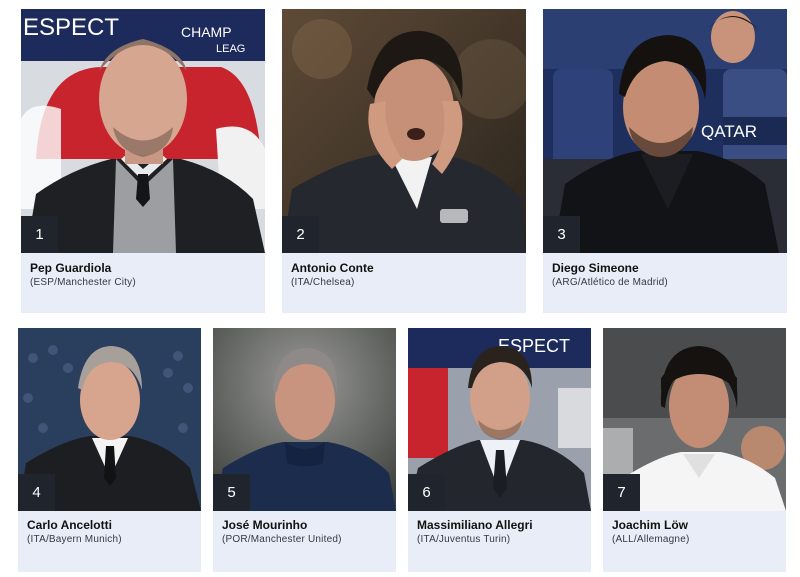 The height and width of the screenshot is (577, 800). I want to click on rank-badge: 4, so click(36, 492).